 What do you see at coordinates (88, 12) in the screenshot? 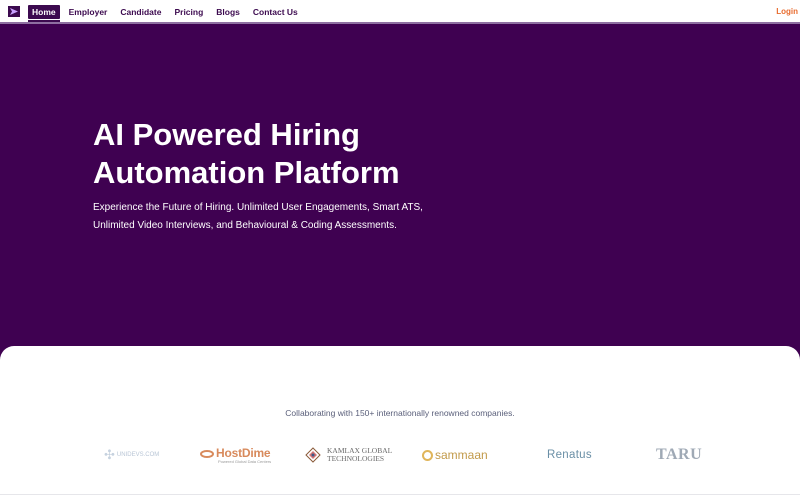
I see `nav-employer: Employer` at bounding box center [88, 12].